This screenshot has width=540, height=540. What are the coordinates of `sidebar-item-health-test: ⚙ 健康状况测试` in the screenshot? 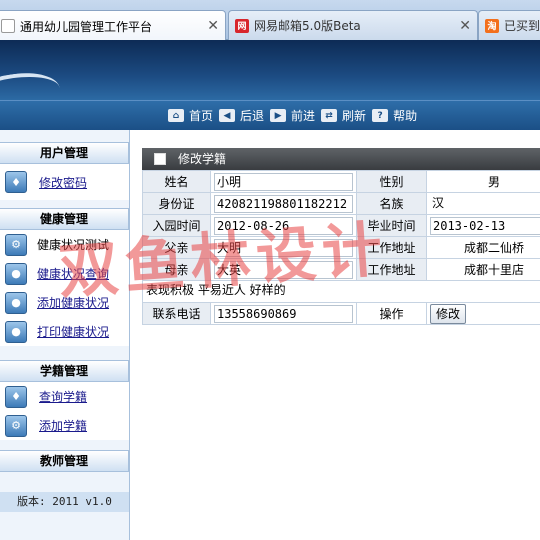 It's located at (64, 244).